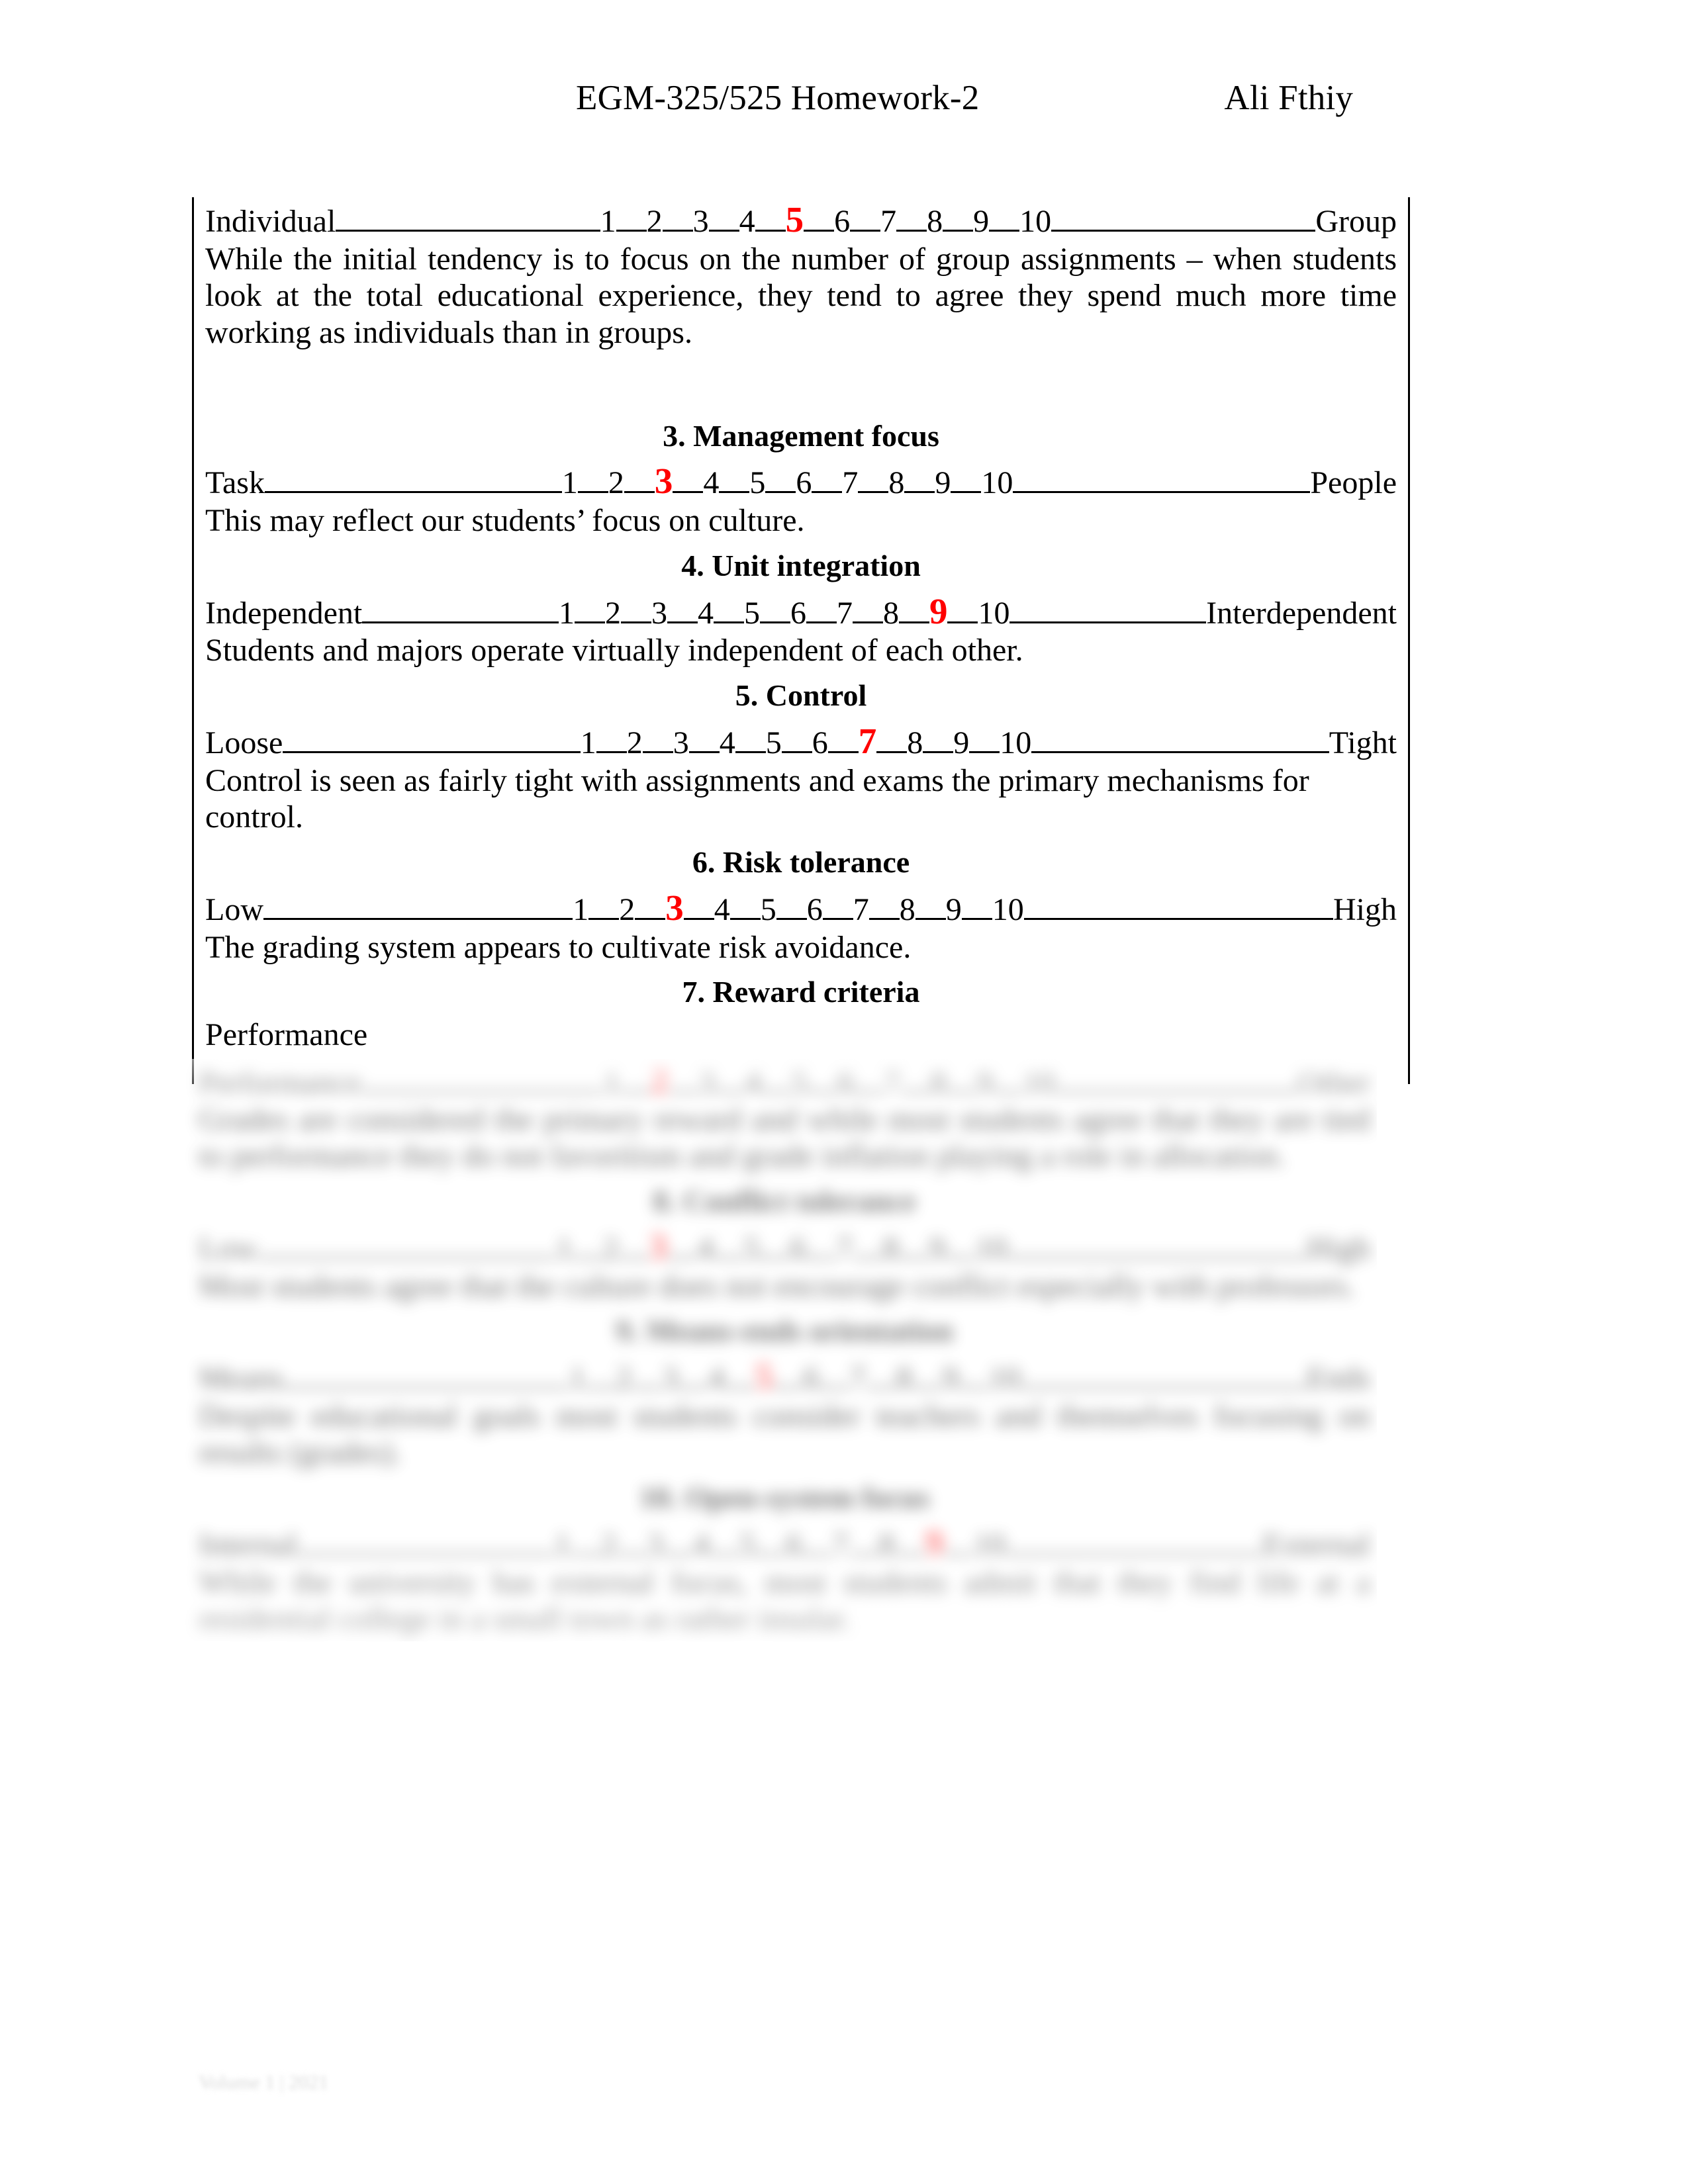  I want to click on scale-tick-label: 1, so click(577, 1379).